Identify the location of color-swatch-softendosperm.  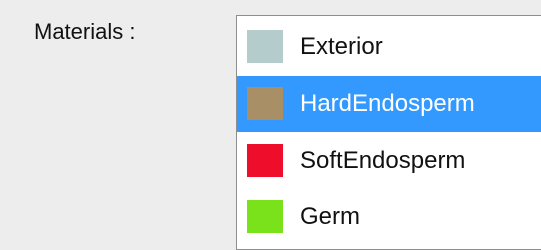
(265, 160).